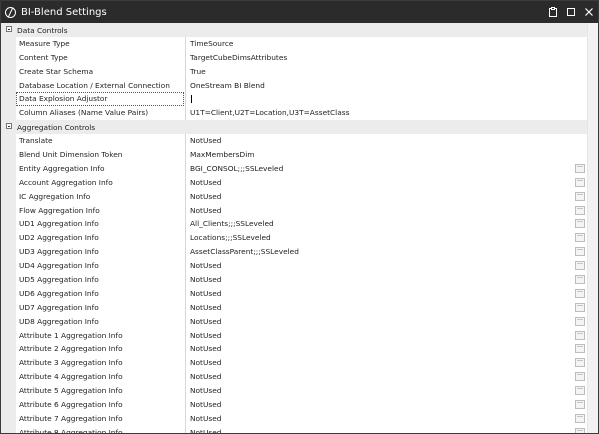 This screenshot has width=599, height=434. I want to click on property-row: Attribute 2 Aggregation Info NotUsed ···, so click(294, 349).